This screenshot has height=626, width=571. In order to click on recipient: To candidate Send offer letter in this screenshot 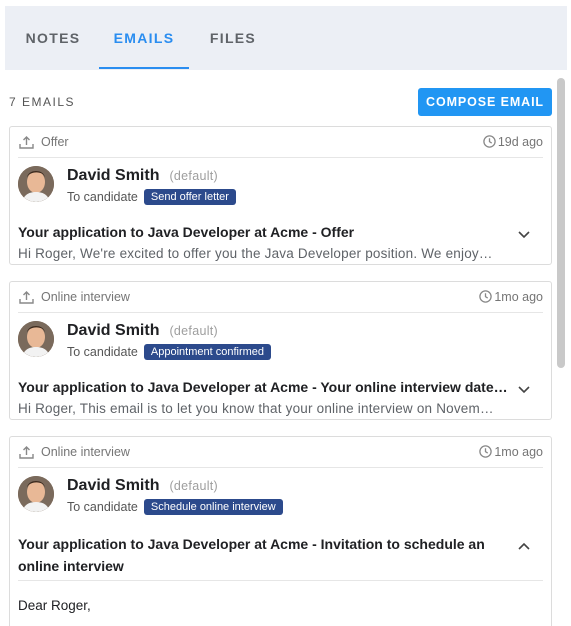, I will do `click(151, 197)`.